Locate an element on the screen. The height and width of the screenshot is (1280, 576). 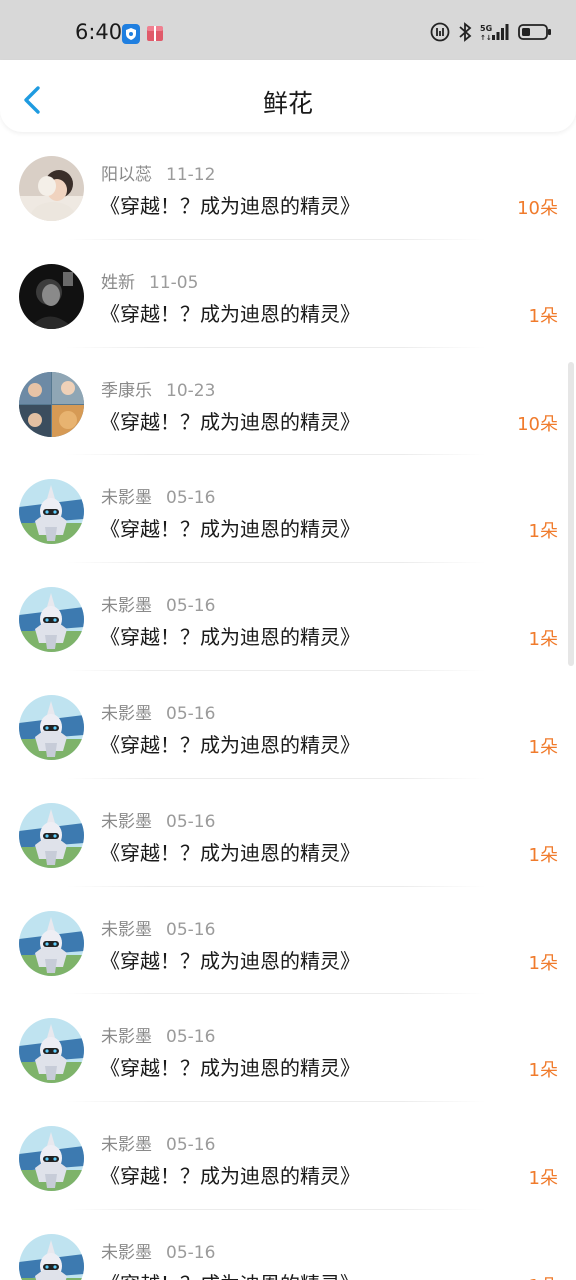
header: 鲜花 is located at coordinates (288, 96).